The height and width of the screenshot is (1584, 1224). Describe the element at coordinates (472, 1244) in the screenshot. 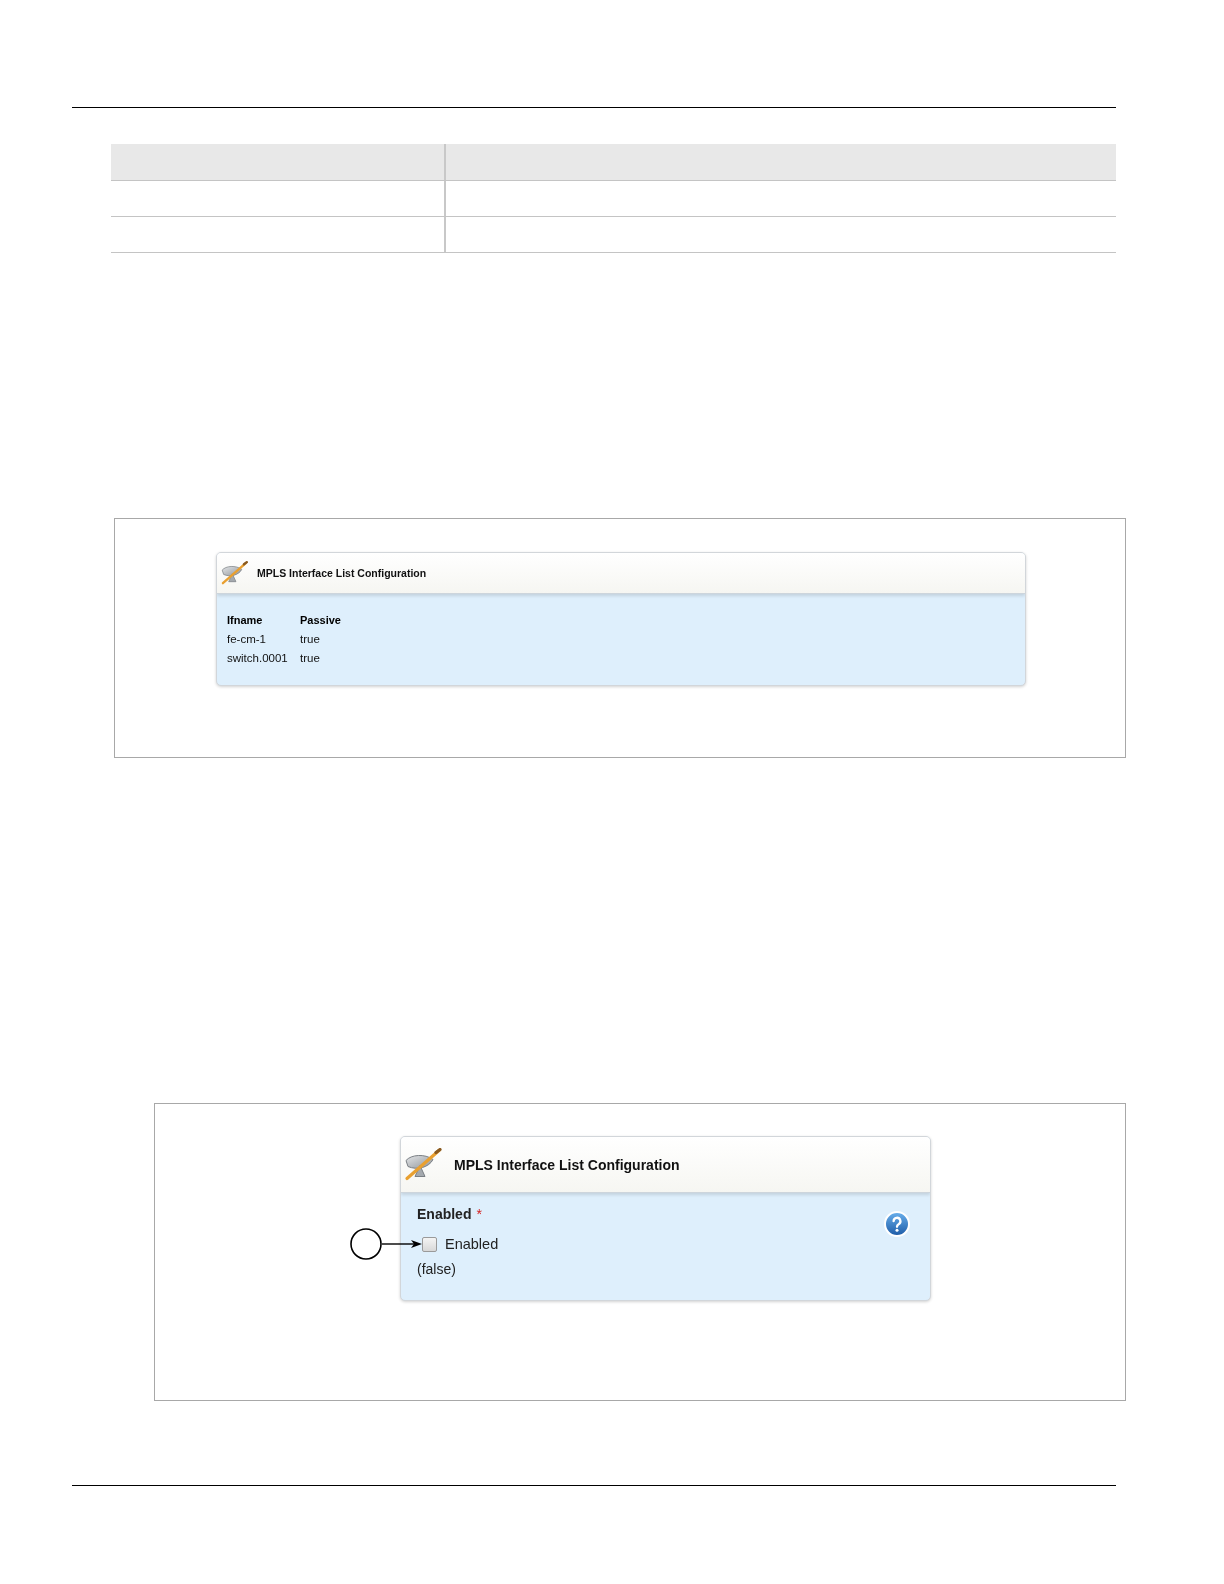

I see `checkbox-label: Enabled` at that location.